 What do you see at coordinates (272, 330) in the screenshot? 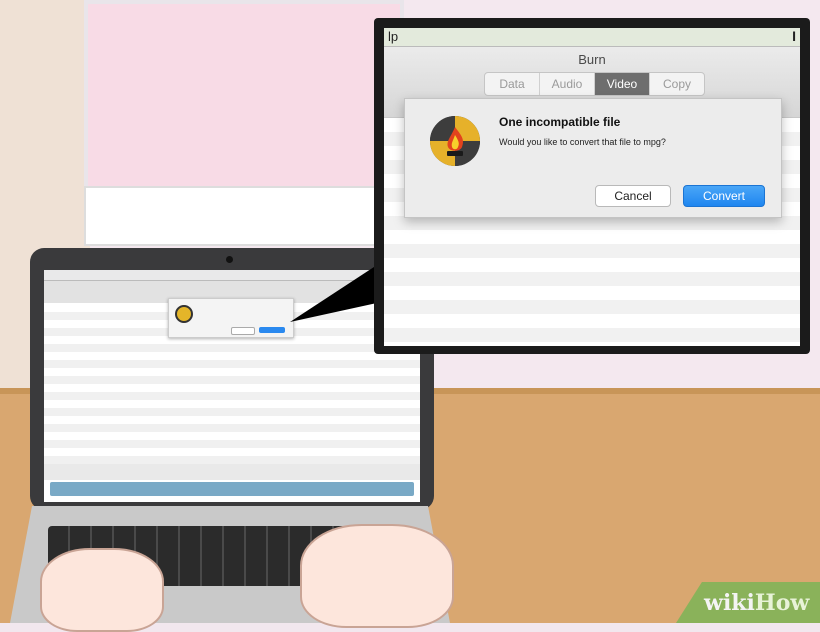
I see `mini-convert-button` at bounding box center [272, 330].